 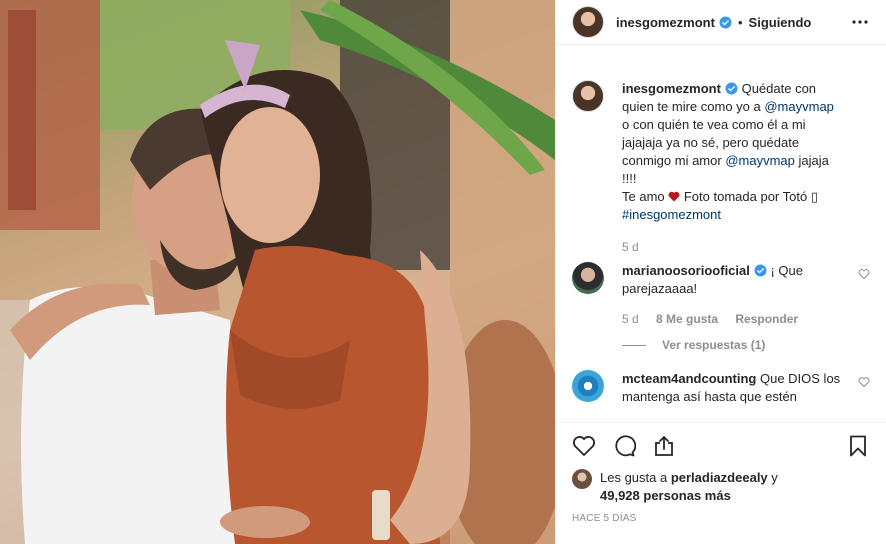 I want to click on liker-avatar, so click(x=582, y=479).